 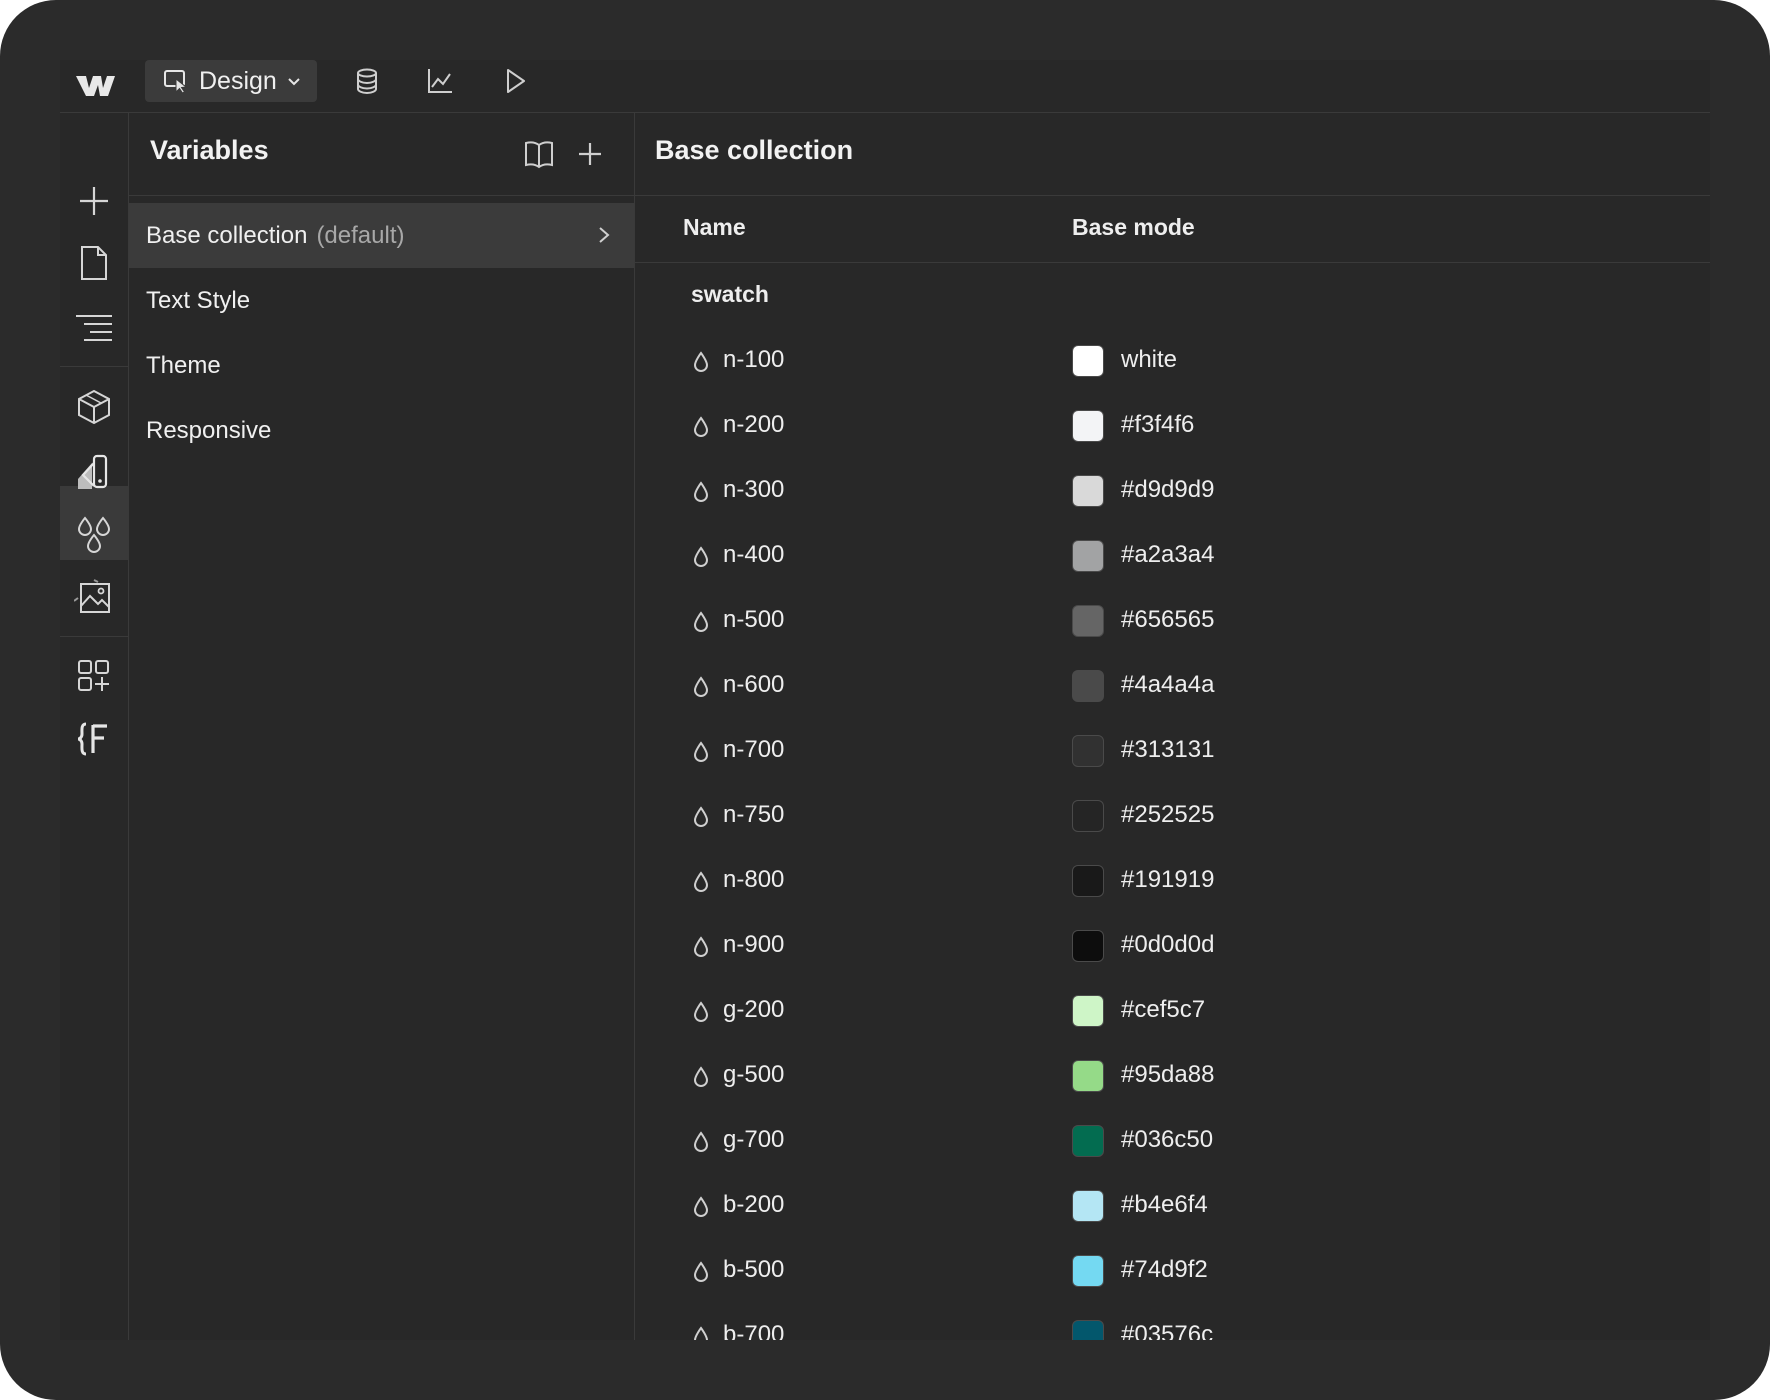 I want to click on book-docs-icon, so click(x=539, y=154).